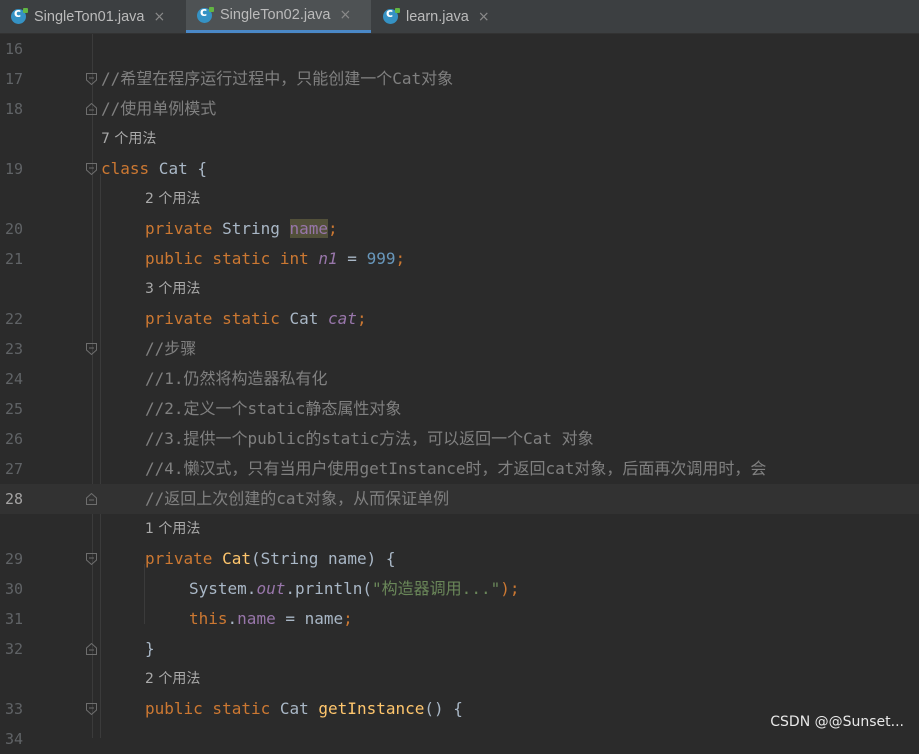 This screenshot has width=919, height=754. What do you see at coordinates (14, 709) in the screenshot?
I see `line-number: 33` at bounding box center [14, 709].